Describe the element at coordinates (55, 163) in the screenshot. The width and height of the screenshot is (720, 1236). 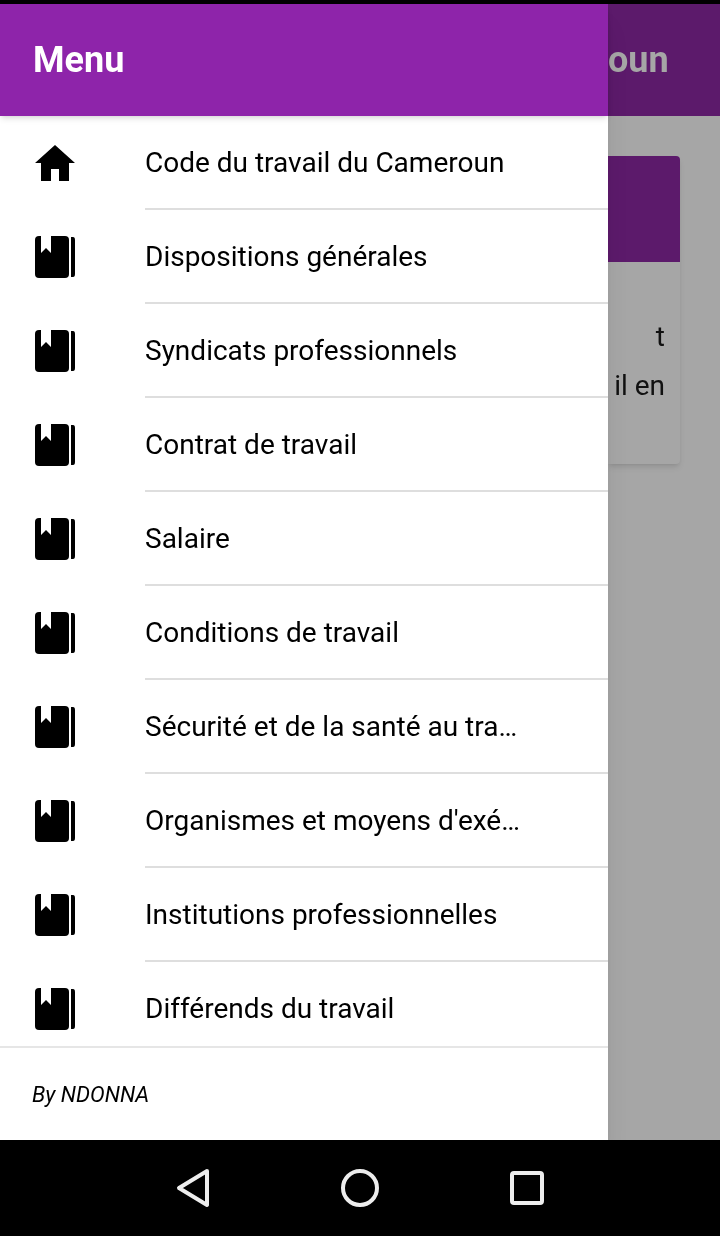
I see `home-icon` at that location.